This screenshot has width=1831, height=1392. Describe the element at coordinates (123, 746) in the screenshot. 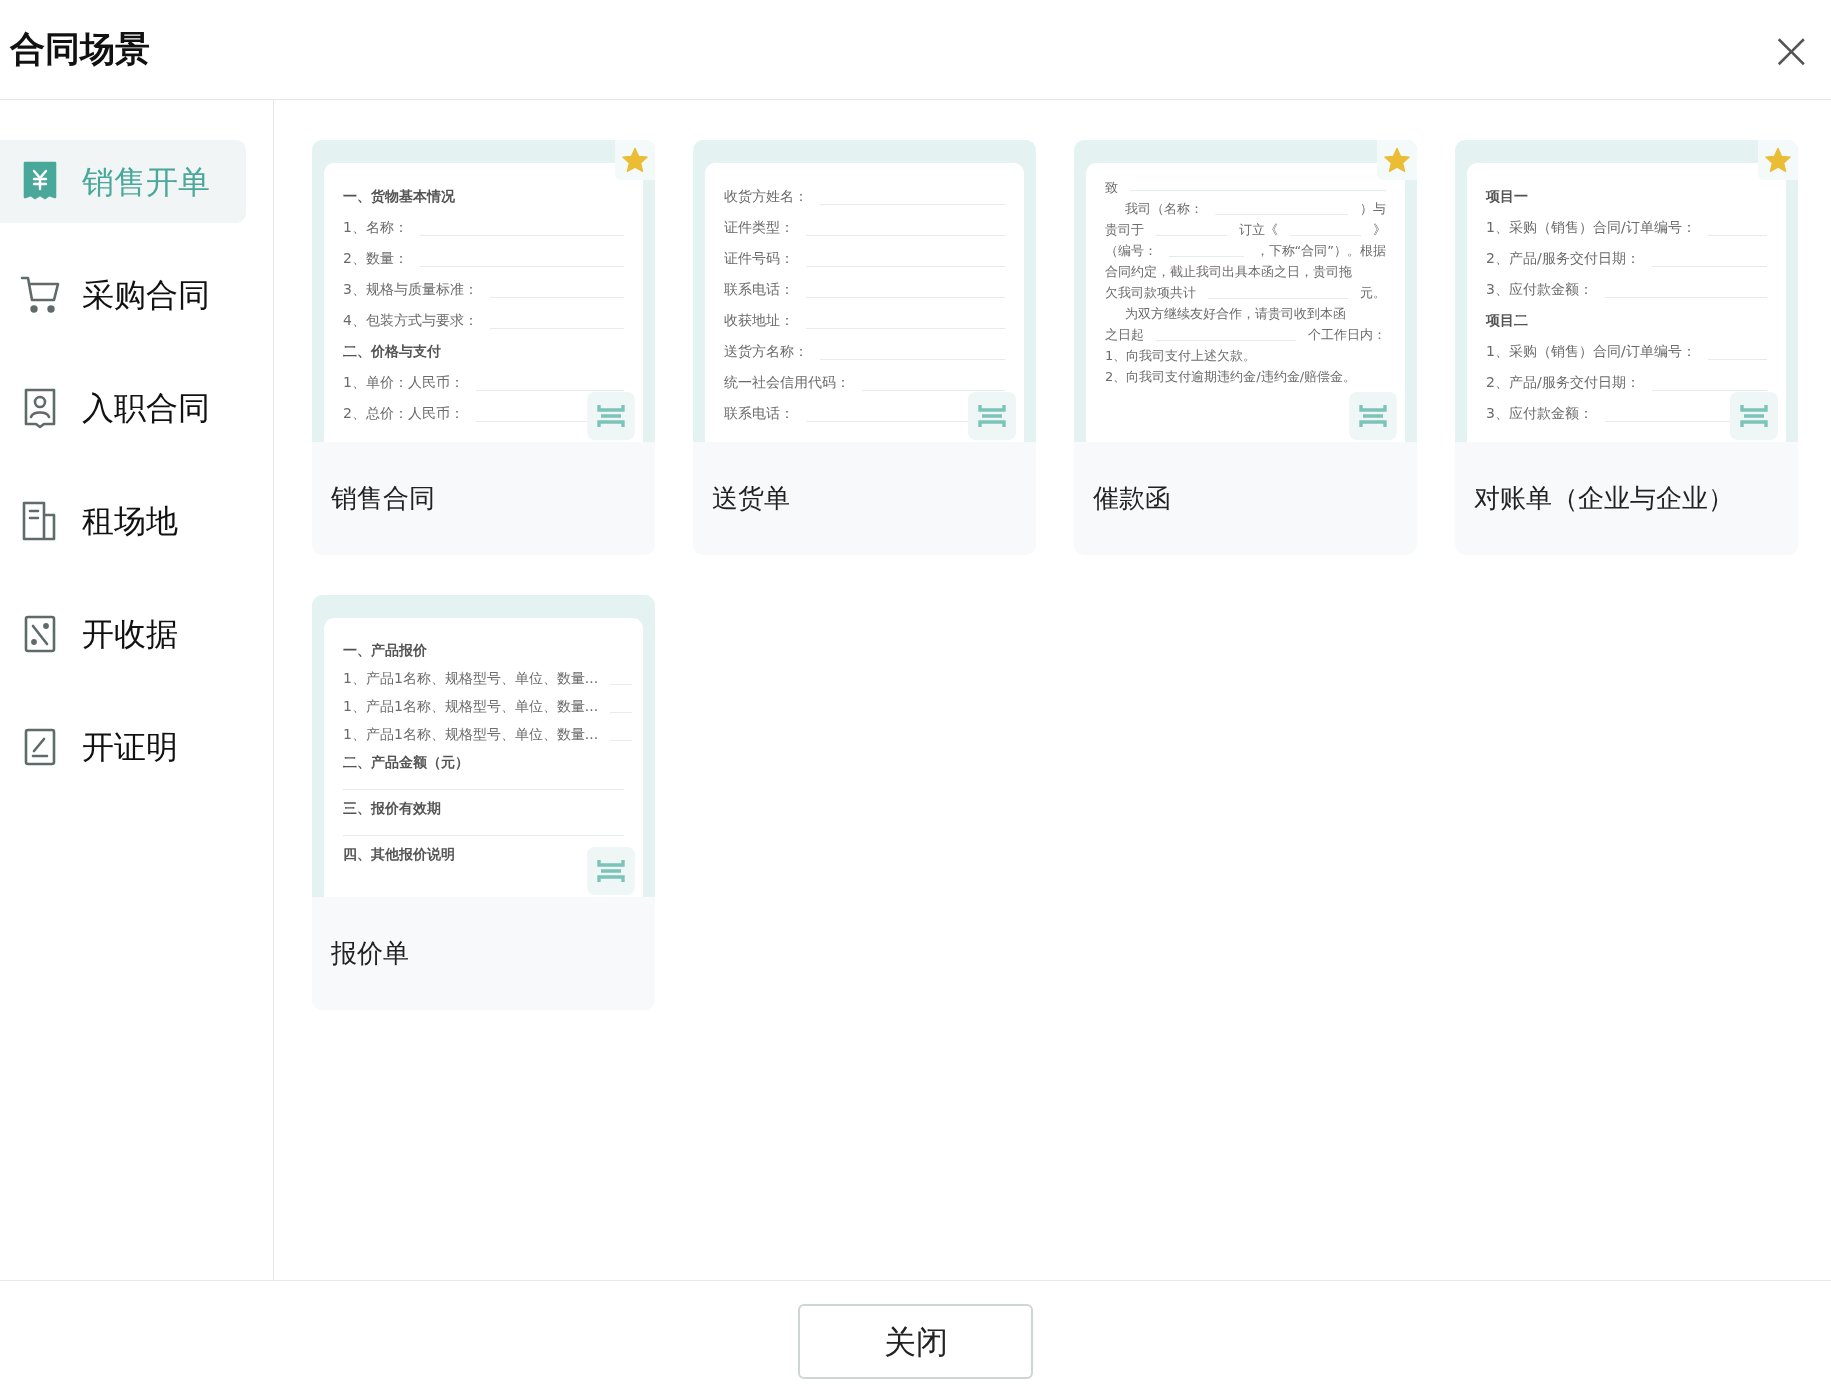

I see `sidebar-item: 开证明` at that location.